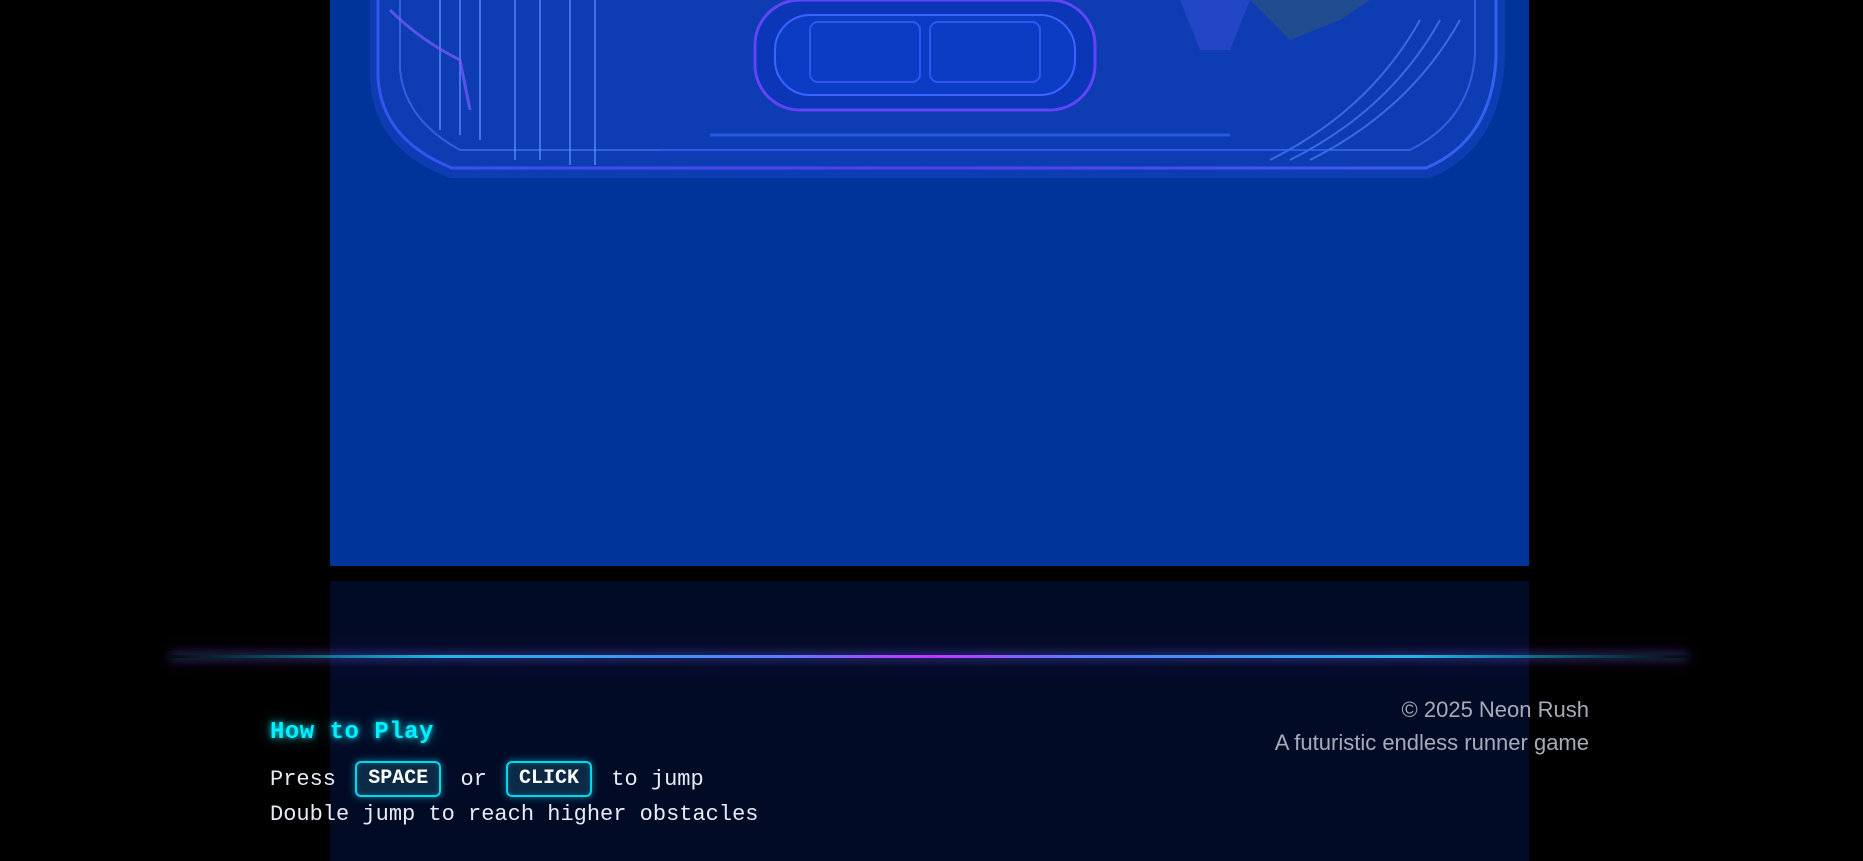 This screenshot has height=861, width=1863. I want to click on to-jump-text: to jump, so click(657, 779).